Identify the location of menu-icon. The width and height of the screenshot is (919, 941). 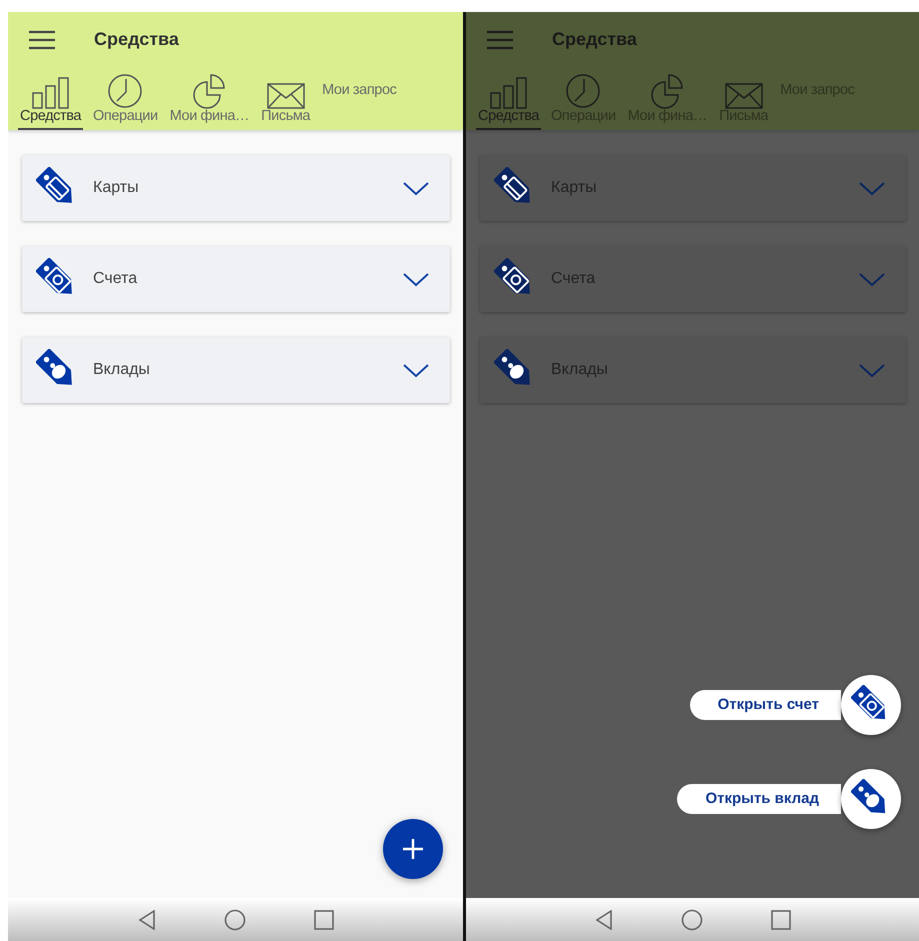
(42, 40).